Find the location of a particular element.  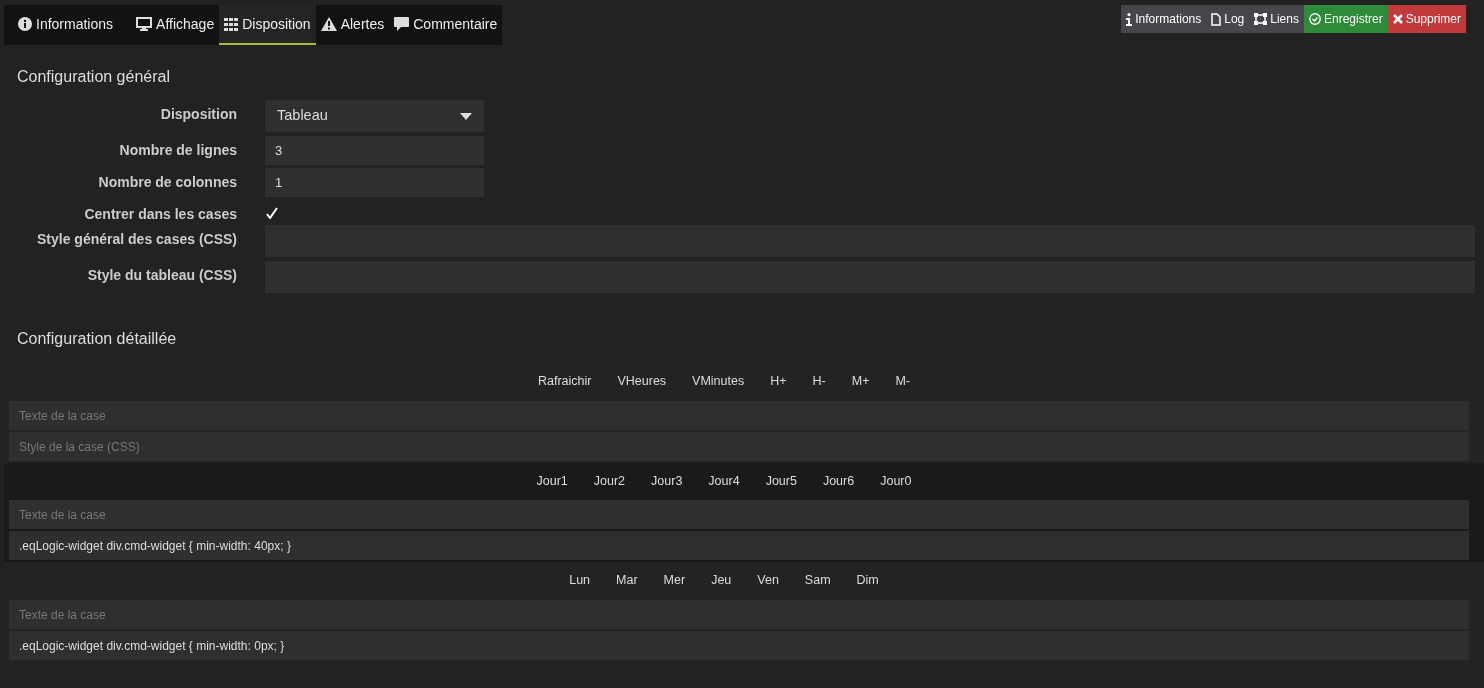

command-label: Jour1 is located at coordinates (552, 481).